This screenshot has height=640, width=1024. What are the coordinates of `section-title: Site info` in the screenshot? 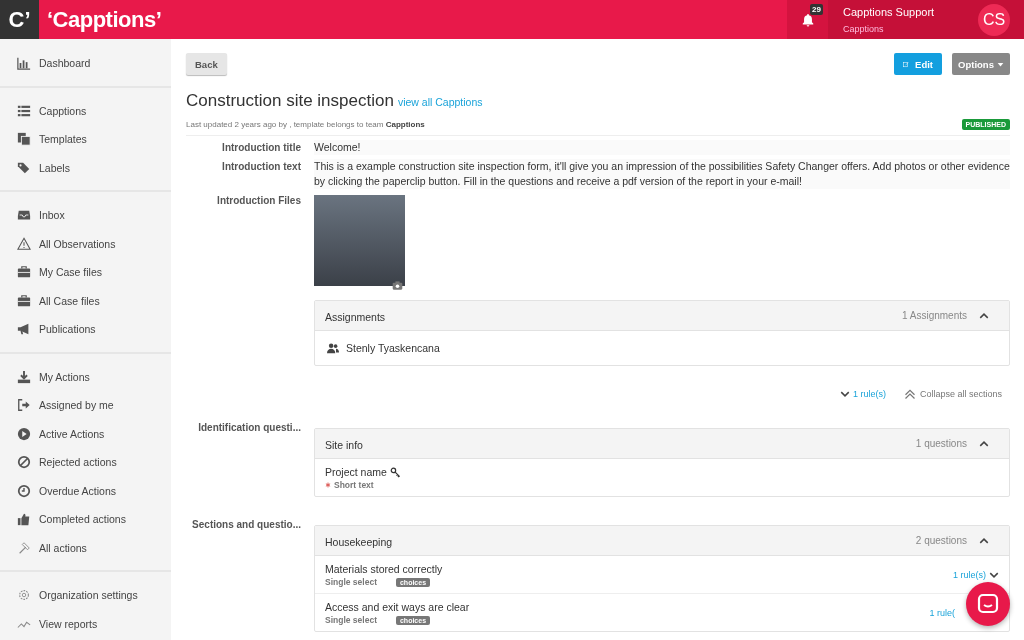 It's located at (344, 444).